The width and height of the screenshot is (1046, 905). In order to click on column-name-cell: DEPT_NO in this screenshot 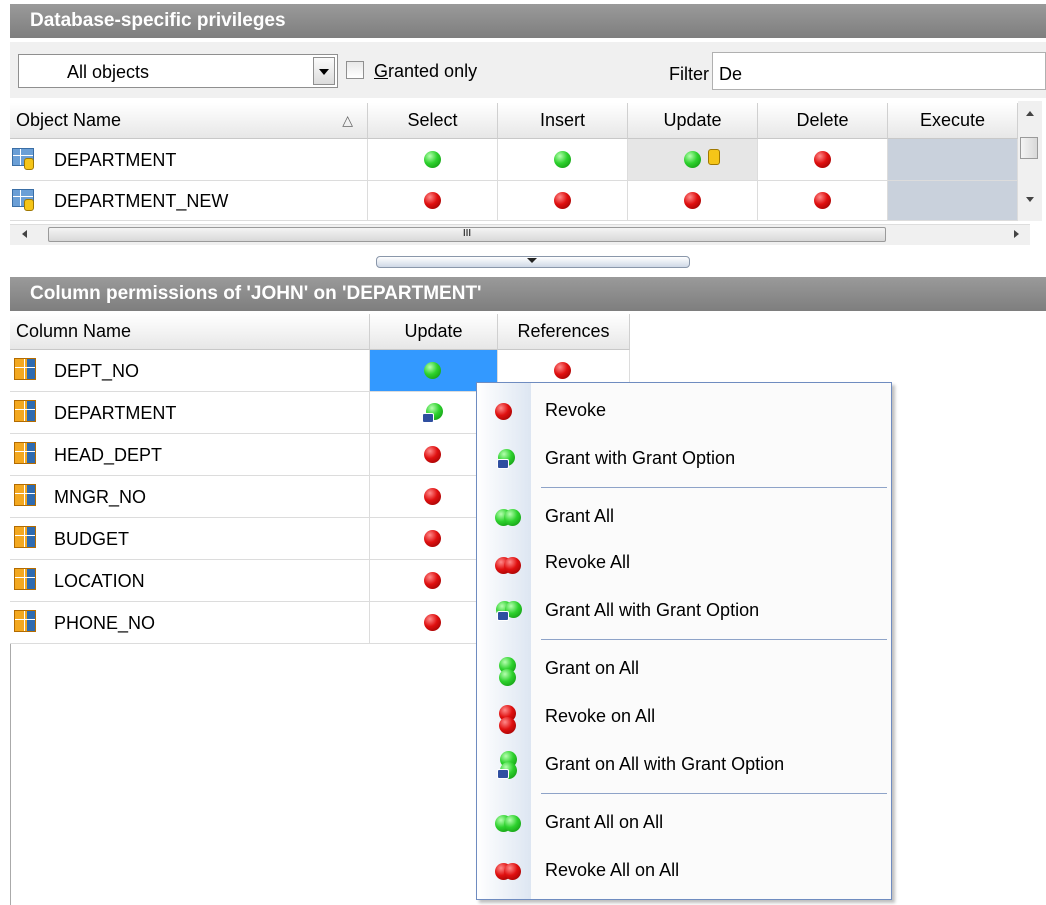, I will do `click(190, 371)`.